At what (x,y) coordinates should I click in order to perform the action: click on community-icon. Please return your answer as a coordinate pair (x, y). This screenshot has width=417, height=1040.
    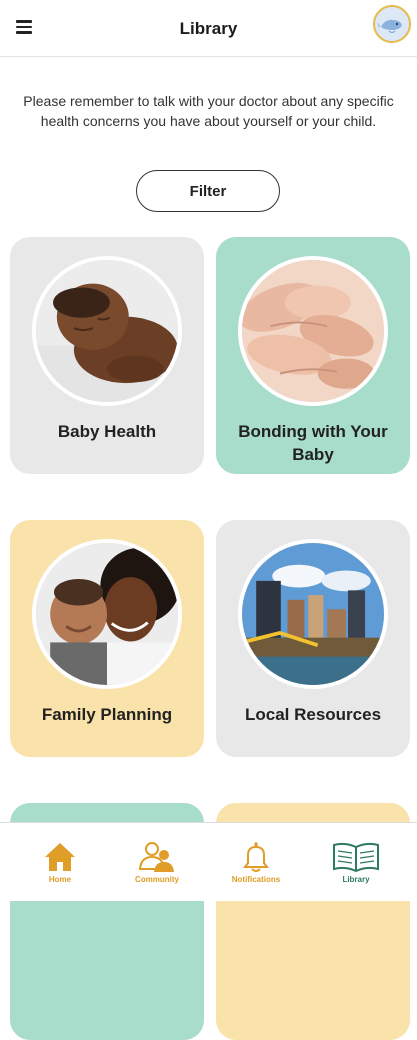
    Looking at the image, I should click on (156, 857).